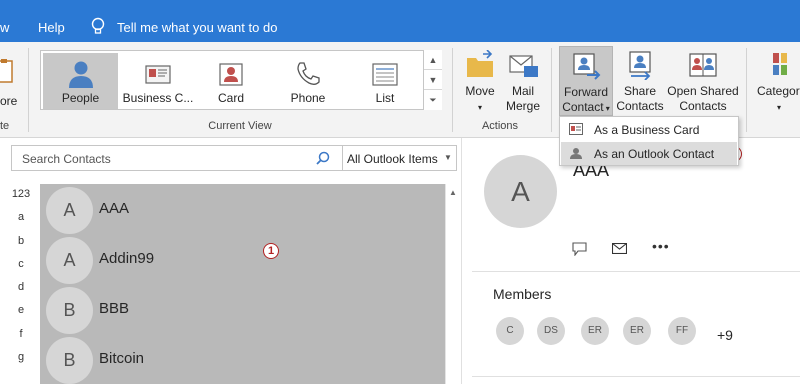 This screenshot has height=384, width=800. I want to click on index-b: b, so click(21, 246).